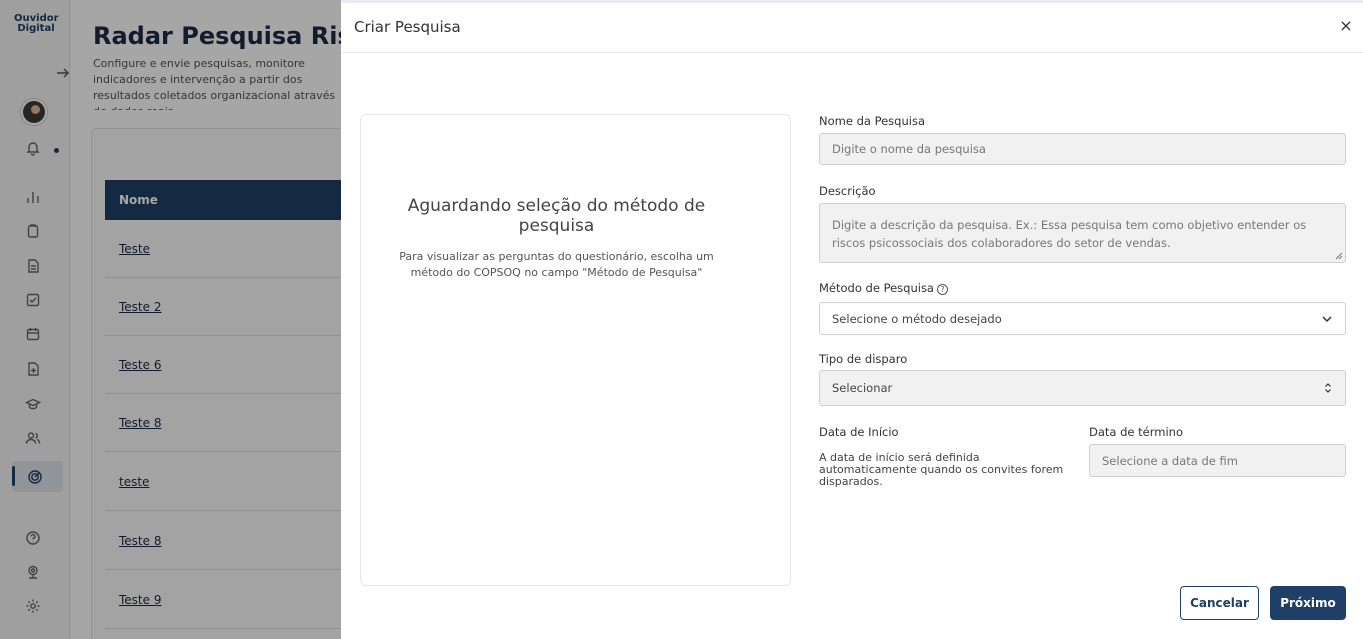 This screenshot has width=1363, height=639. I want to click on preview-title: Aguardando seleção do método de pesquisa, so click(556, 216).